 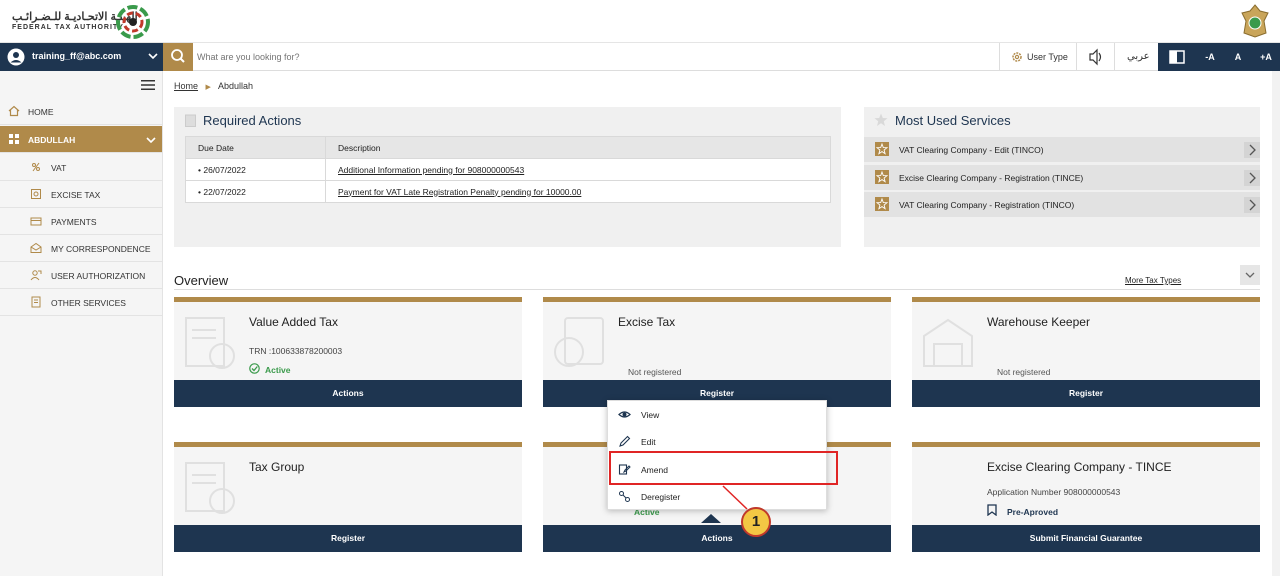 I want to click on service-item: VAT Clearing Company - Edit (TINCO), so click(x=1062, y=149).